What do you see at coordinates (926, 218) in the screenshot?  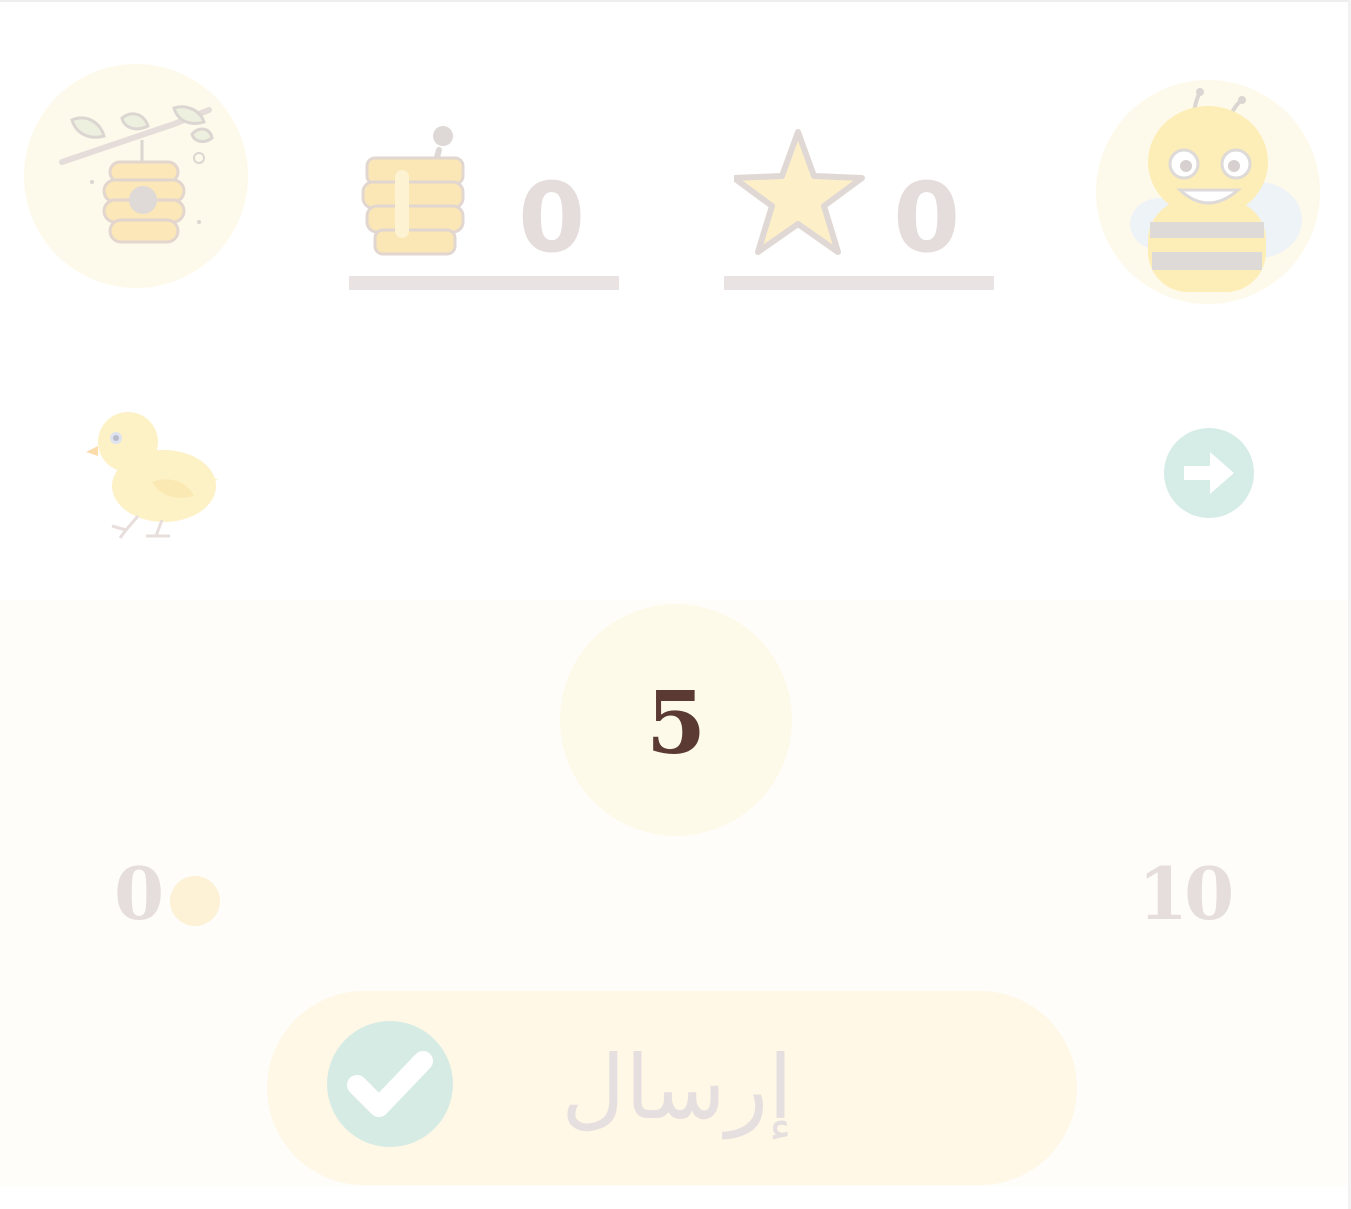 I see `star-count: 0` at bounding box center [926, 218].